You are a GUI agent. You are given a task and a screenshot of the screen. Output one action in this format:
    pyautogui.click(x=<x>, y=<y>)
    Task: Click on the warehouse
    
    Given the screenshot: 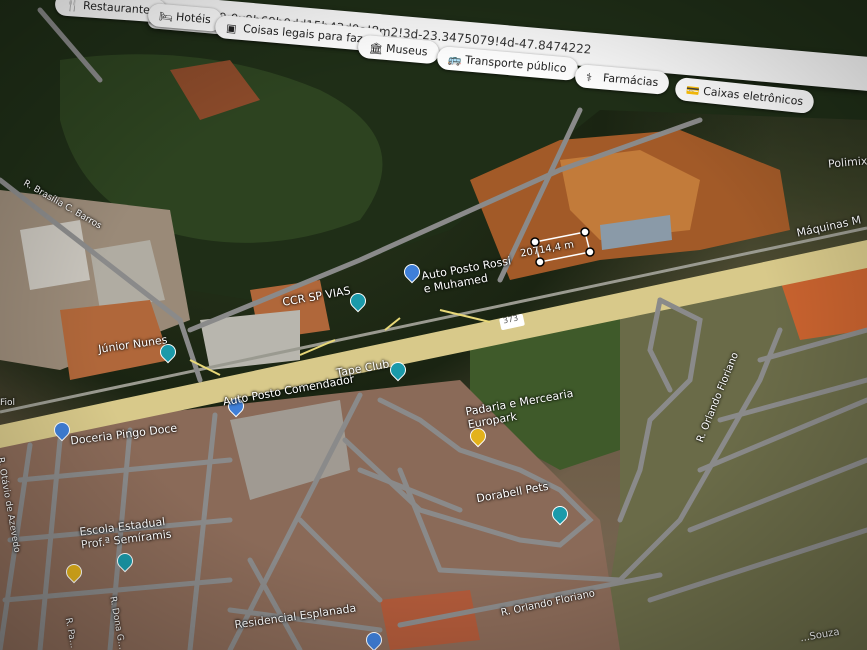 What is the action you would take?
    pyautogui.click(x=55, y=255)
    